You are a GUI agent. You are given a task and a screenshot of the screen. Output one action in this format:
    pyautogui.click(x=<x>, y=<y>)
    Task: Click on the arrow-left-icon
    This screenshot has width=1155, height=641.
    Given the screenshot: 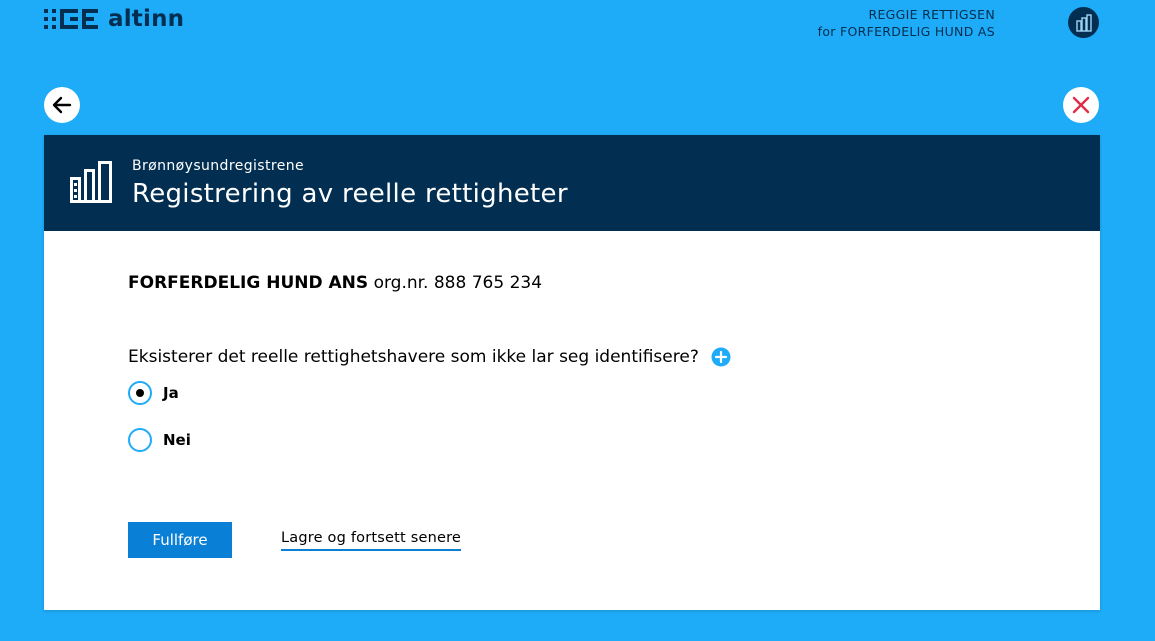 What is the action you would take?
    pyautogui.click(x=62, y=105)
    